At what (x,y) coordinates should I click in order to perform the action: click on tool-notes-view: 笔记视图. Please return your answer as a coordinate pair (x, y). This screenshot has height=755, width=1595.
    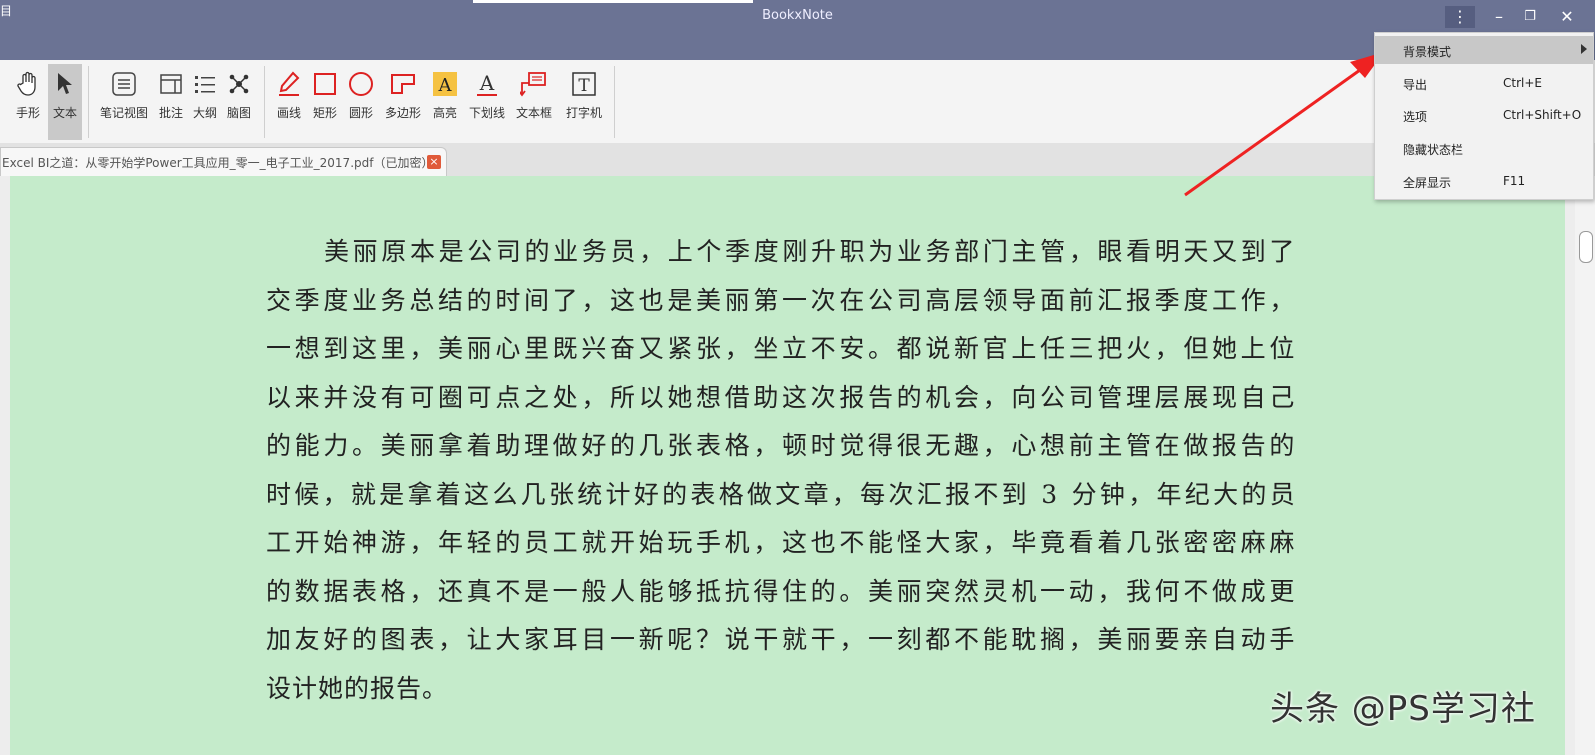
    Looking at the image, I should click on (124, 102).